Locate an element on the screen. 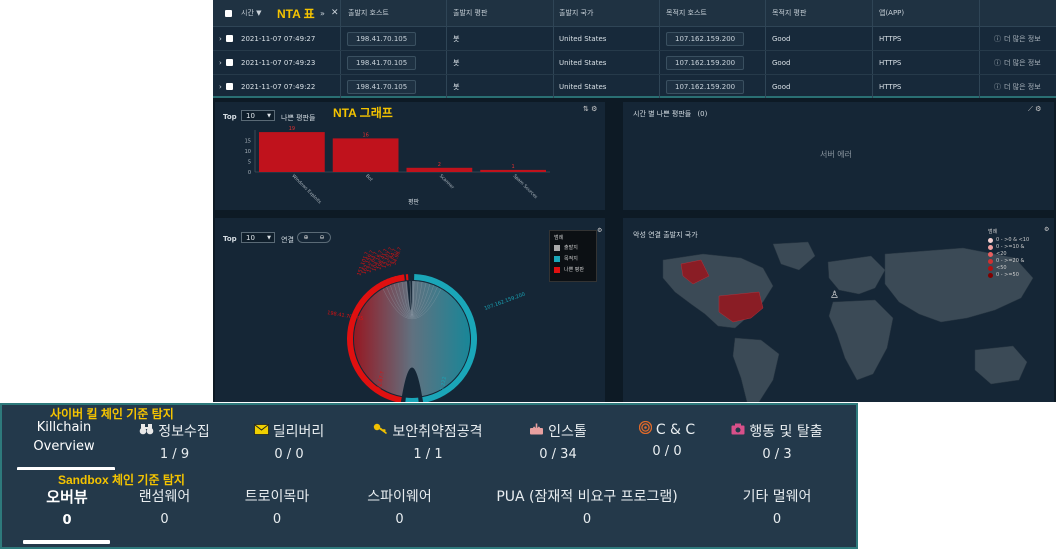 The width and height of the screenshot is (1056, 551). map-legend-item: 0 - >=50 is located at coordinates (1018, 275).